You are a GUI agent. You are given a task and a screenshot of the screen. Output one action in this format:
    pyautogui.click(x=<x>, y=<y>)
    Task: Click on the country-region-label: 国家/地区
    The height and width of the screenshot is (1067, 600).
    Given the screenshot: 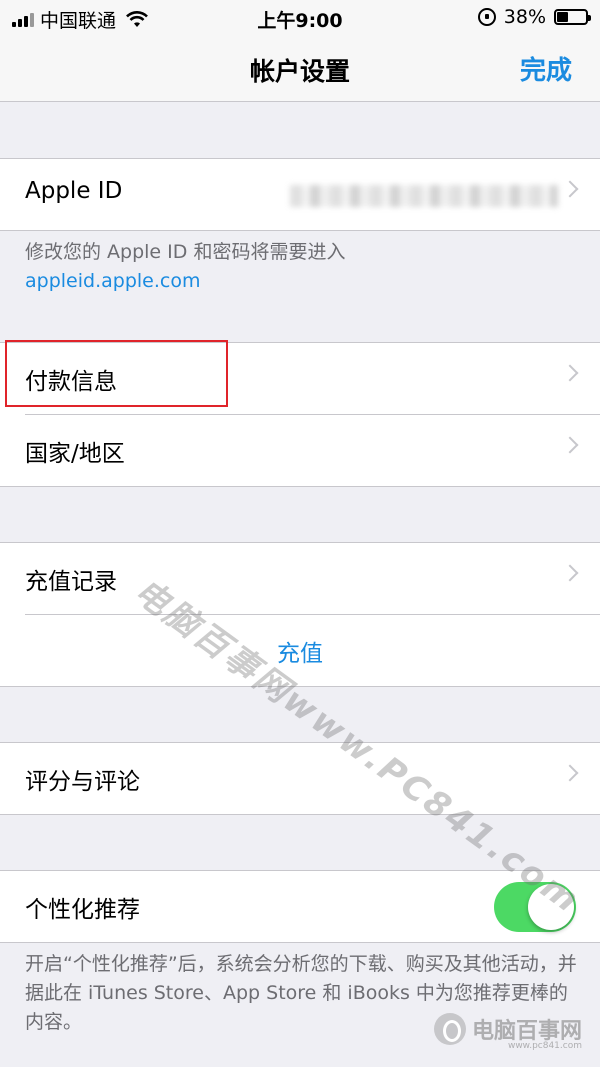 What is the action you would take?
    pyautogui.click(x=75, y=454)
    